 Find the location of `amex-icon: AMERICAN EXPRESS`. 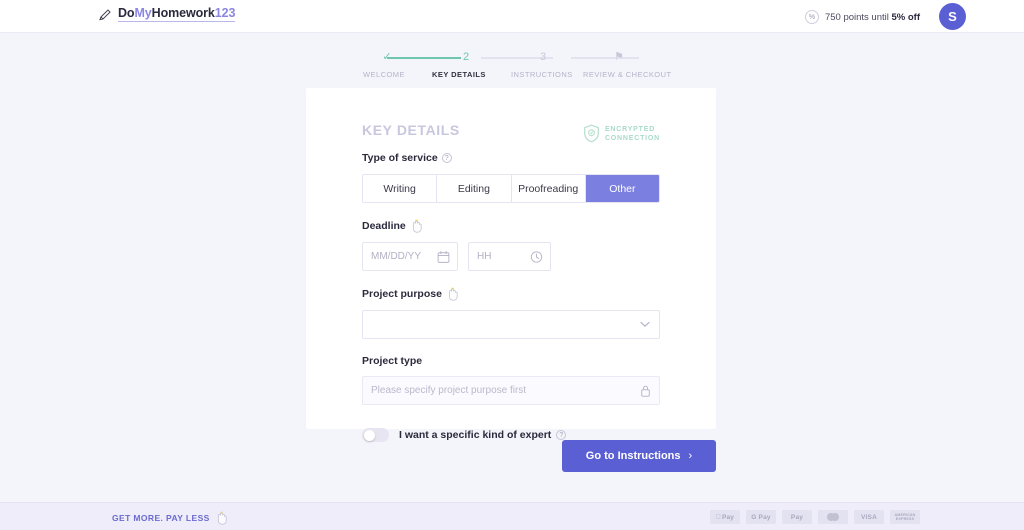

amex-icon: AMERICAN EXPRESS is located at coordinates (905, 517).